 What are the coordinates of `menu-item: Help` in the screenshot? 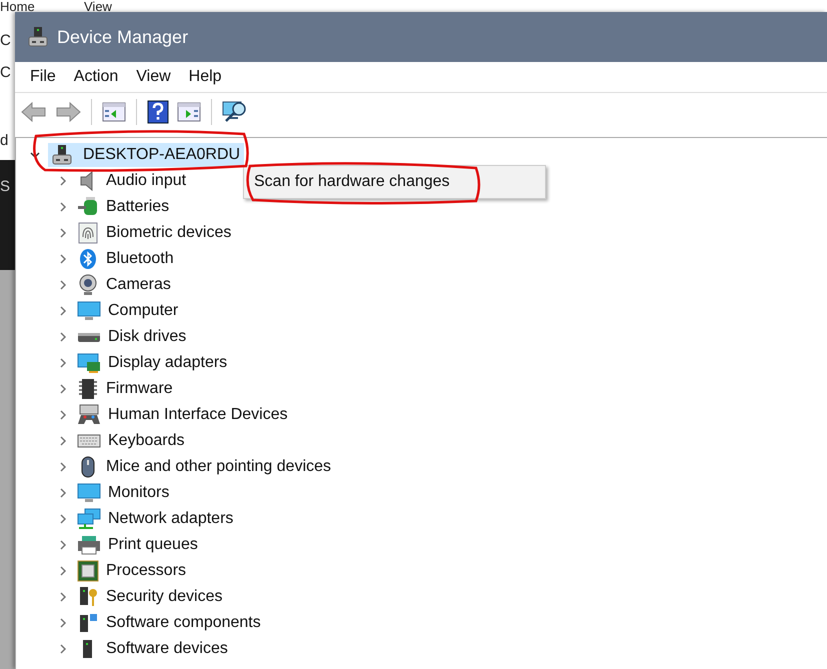 It's located at (205, 77).